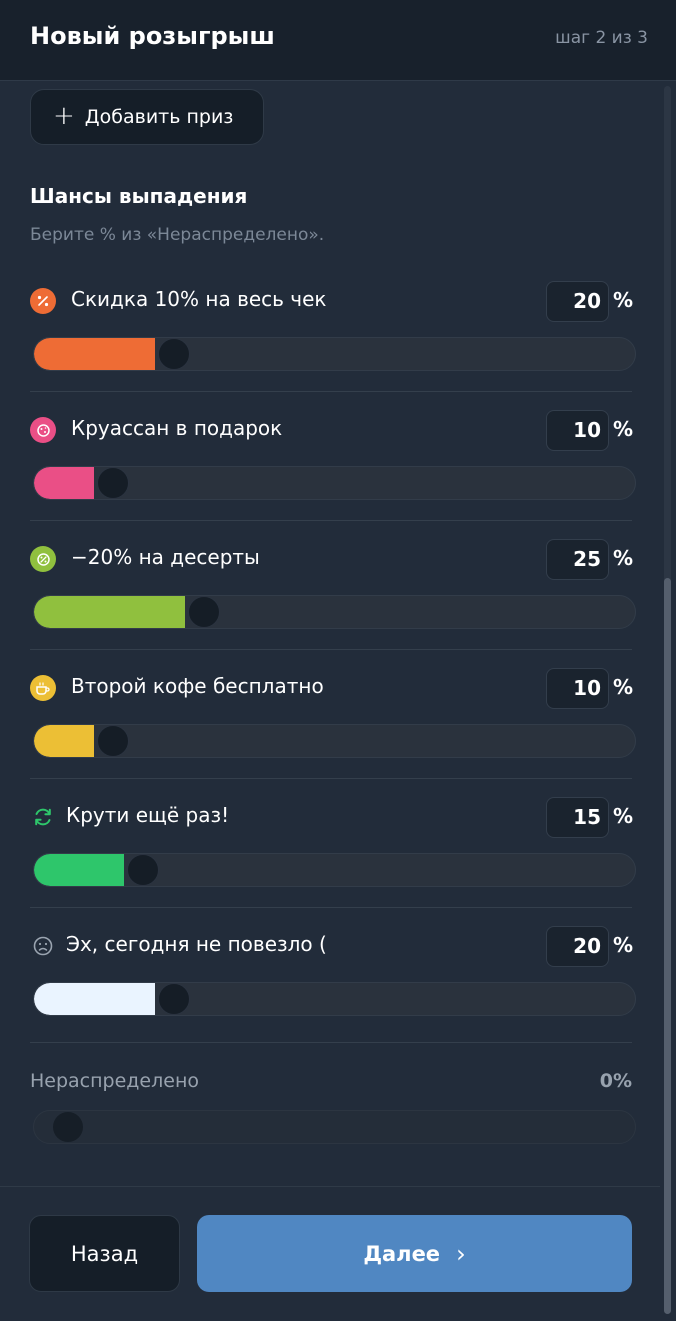 The width and height of the screenshot is (676, 1321). I want to click on scrollbar, so click(667, 700).